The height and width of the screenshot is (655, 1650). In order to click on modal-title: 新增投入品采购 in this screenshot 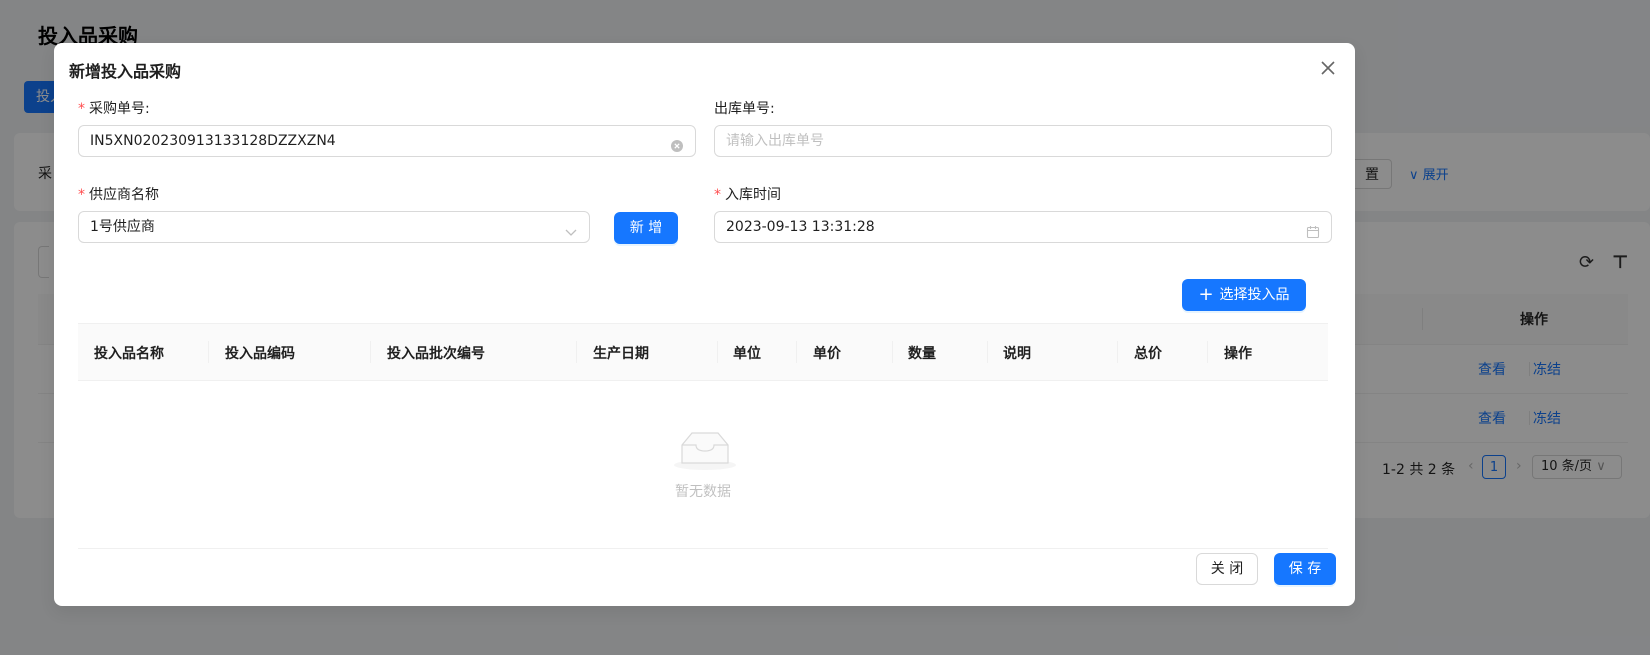, I will do `click(125, 71)`.